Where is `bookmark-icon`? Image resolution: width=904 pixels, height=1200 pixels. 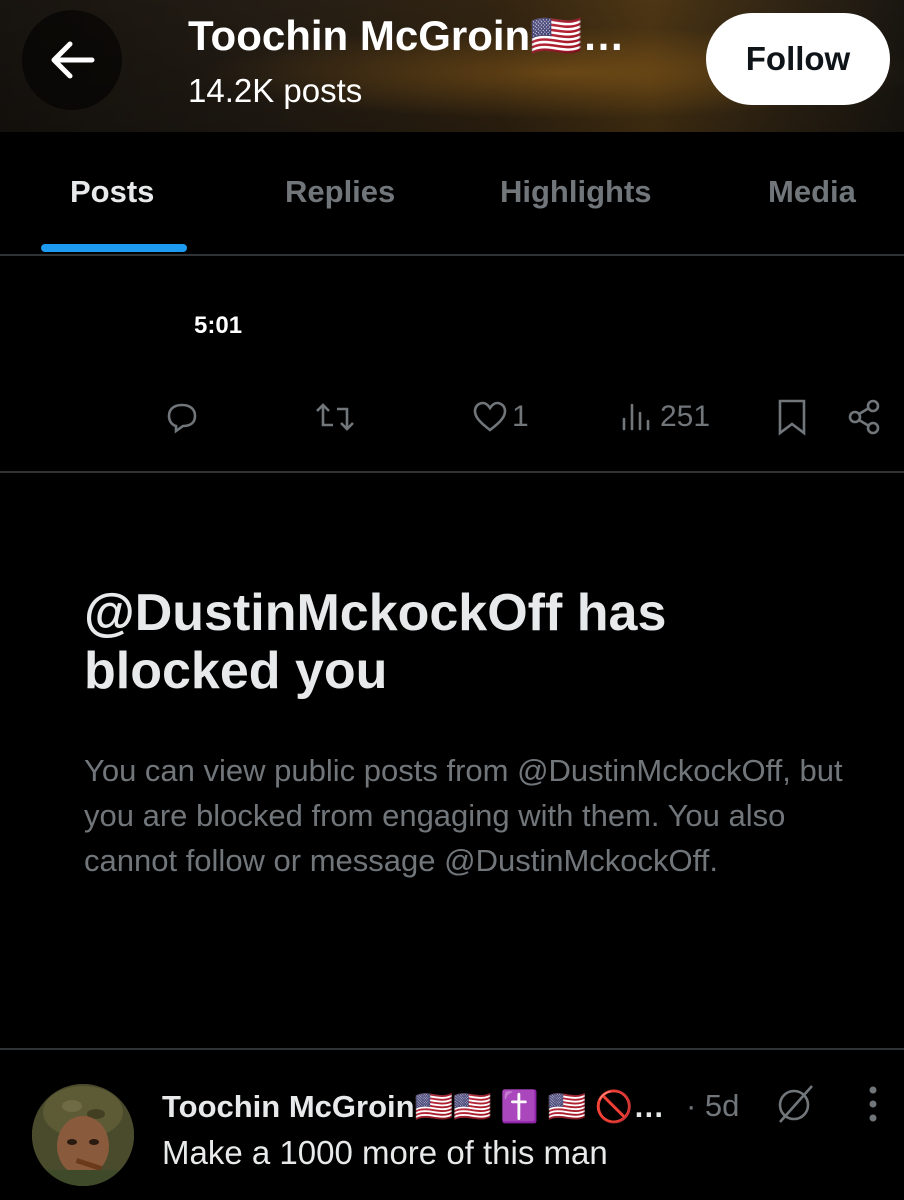 bookmark-icon is located at coordinates (792, 417).